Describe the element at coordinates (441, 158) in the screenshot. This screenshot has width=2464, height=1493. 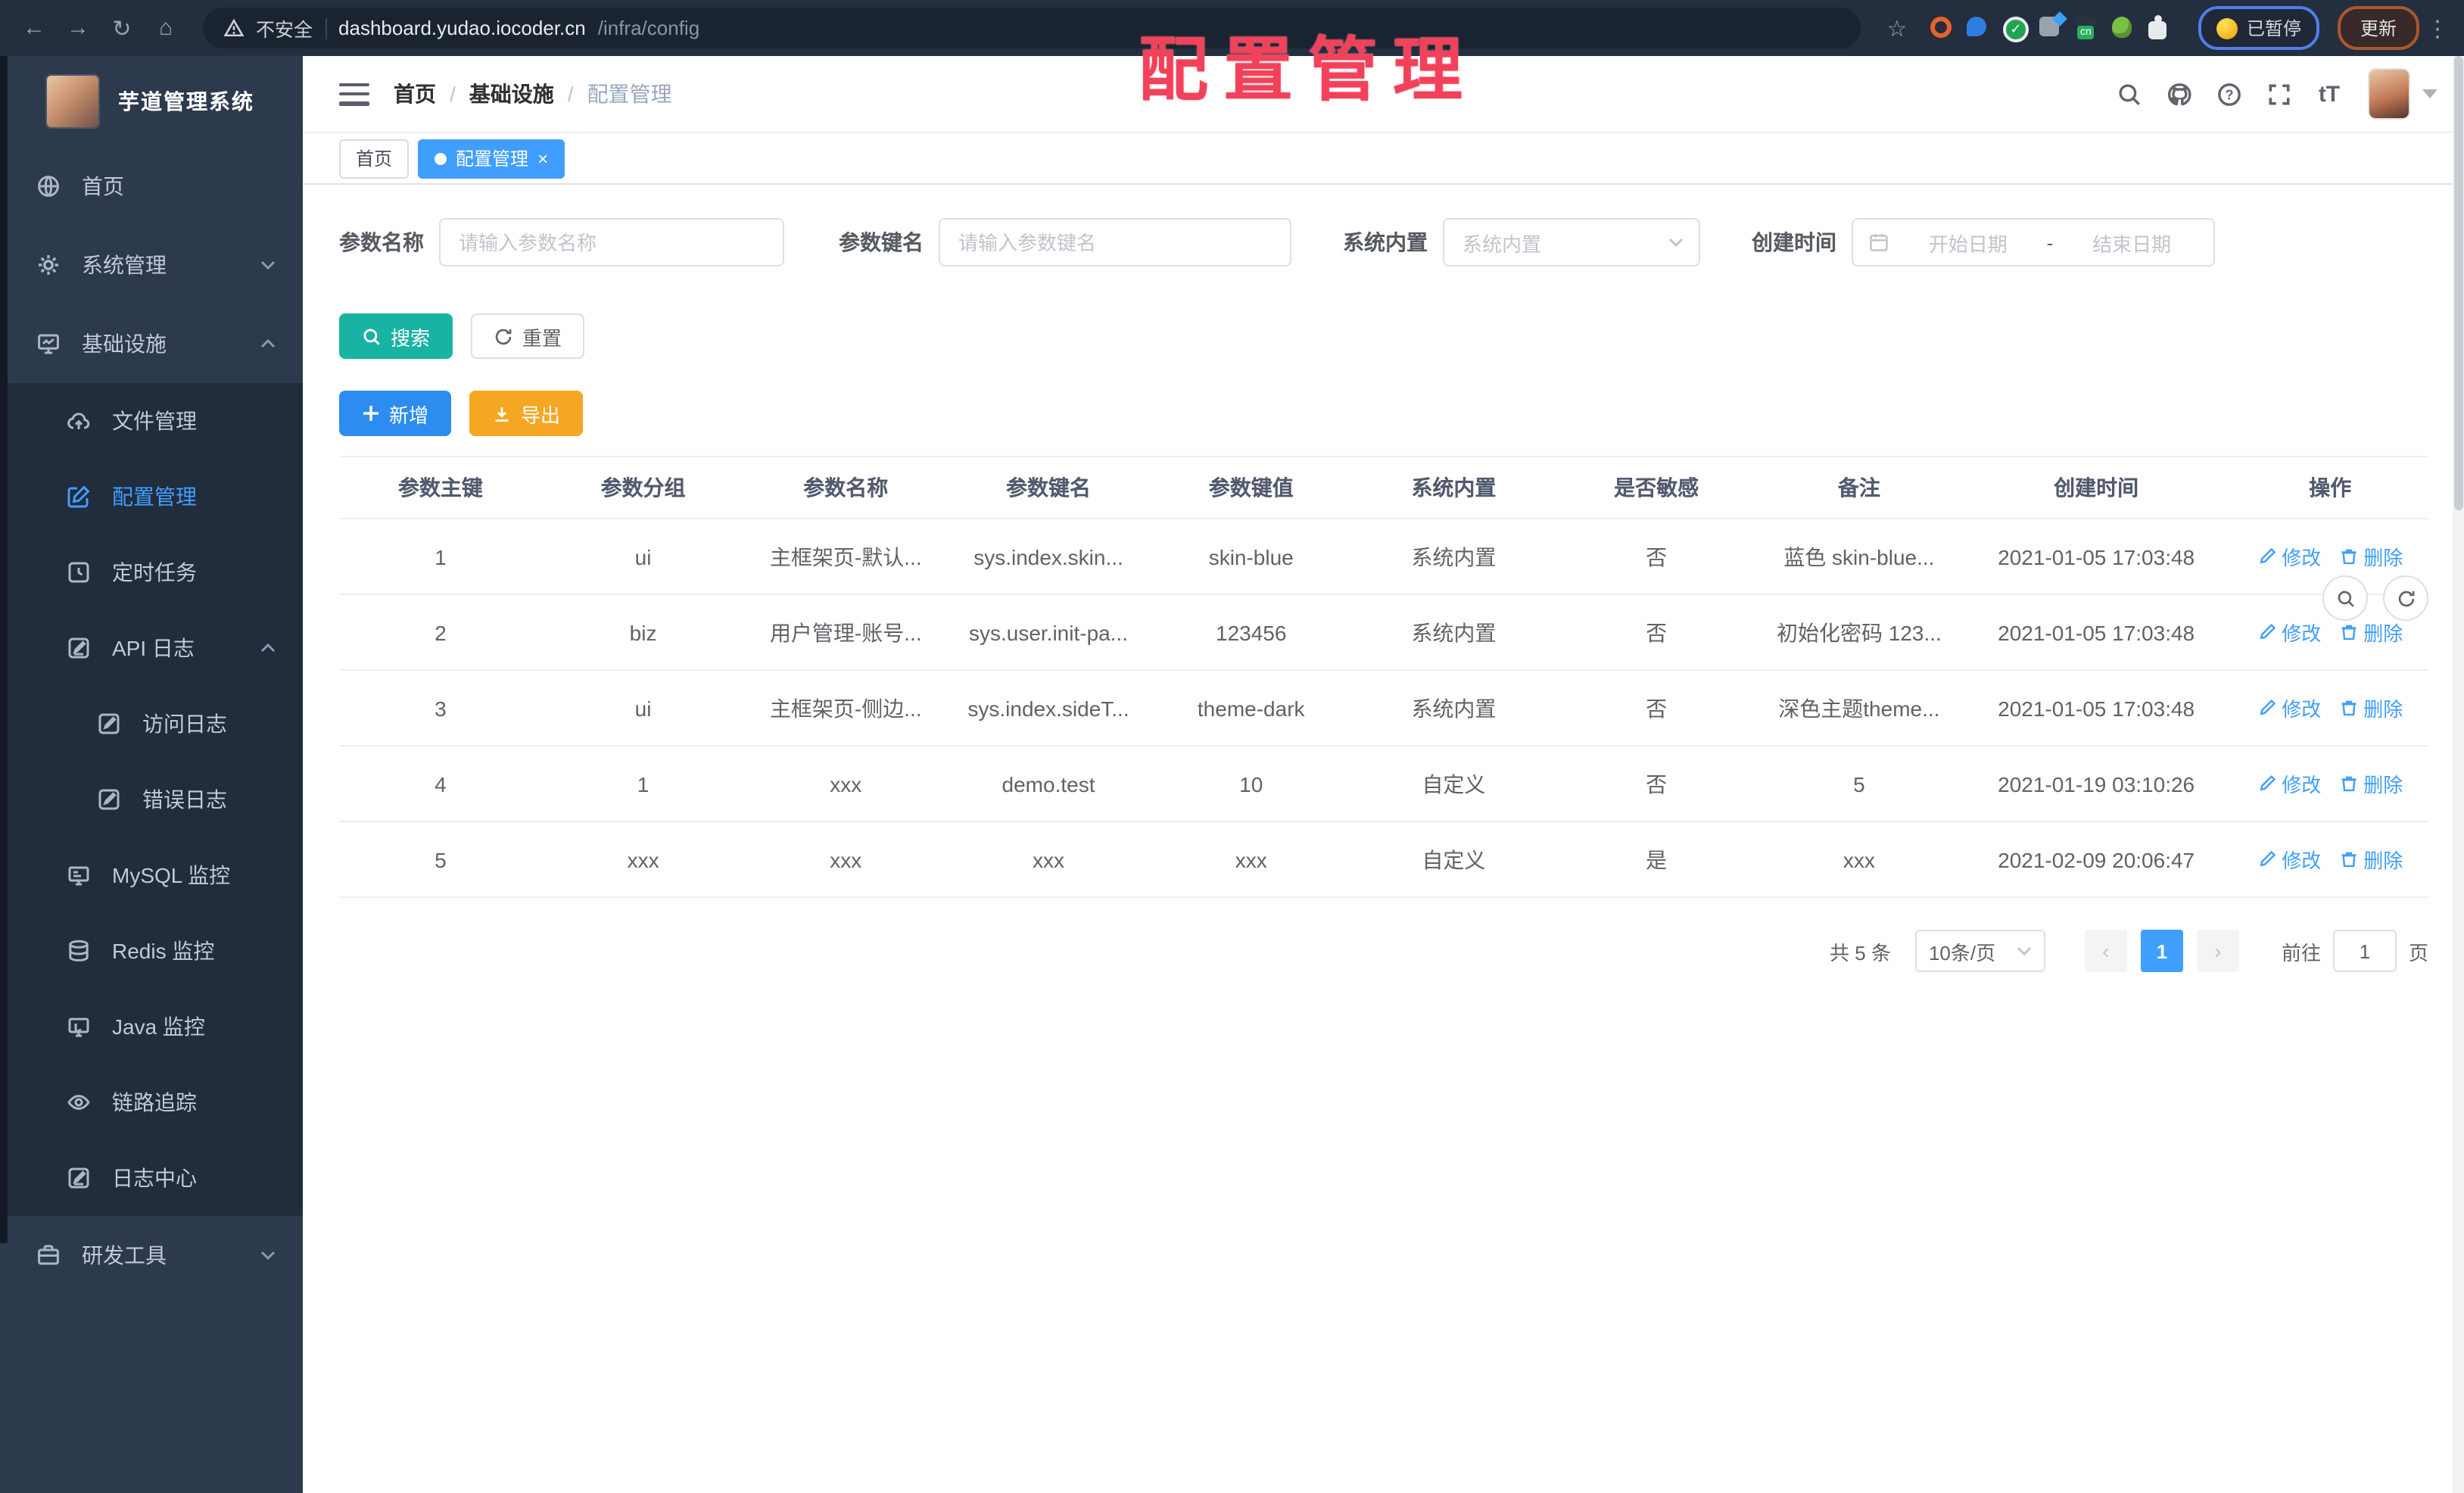
I see `active-dot-icon` at that location.